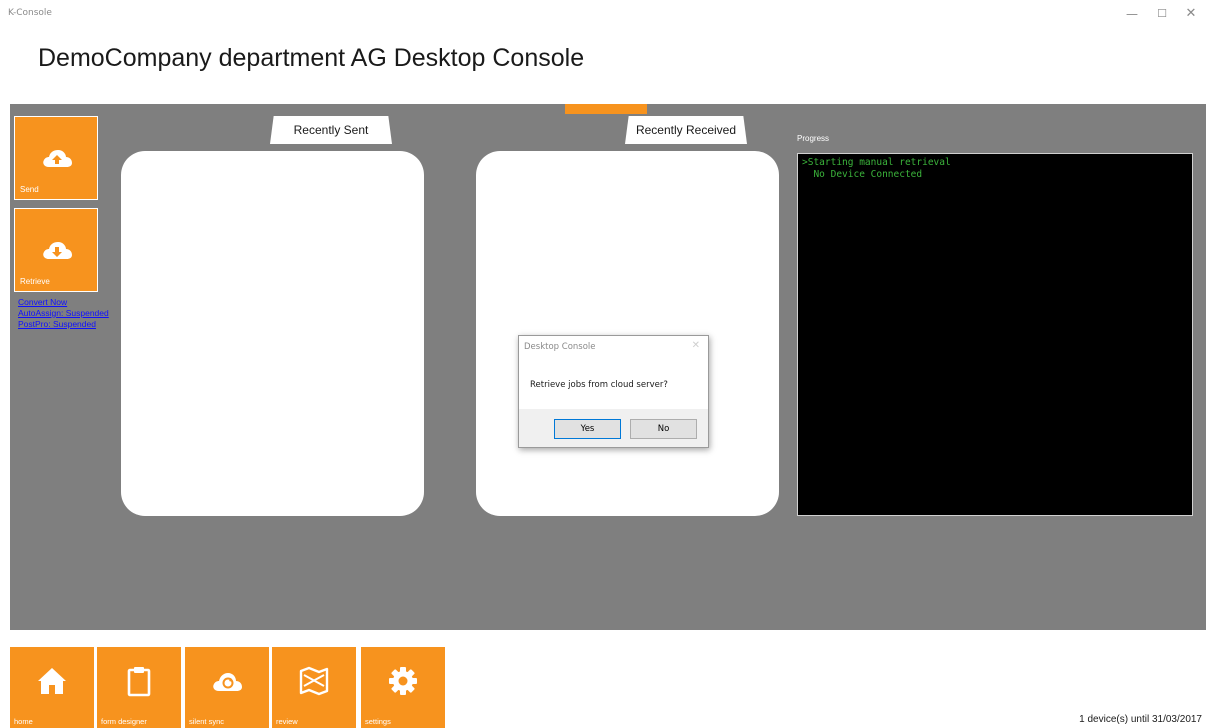  What do you see at coordinates (378, 721) in the screenshot?
I see `nav-settings-label: settings` at bounding box center [378, 721].